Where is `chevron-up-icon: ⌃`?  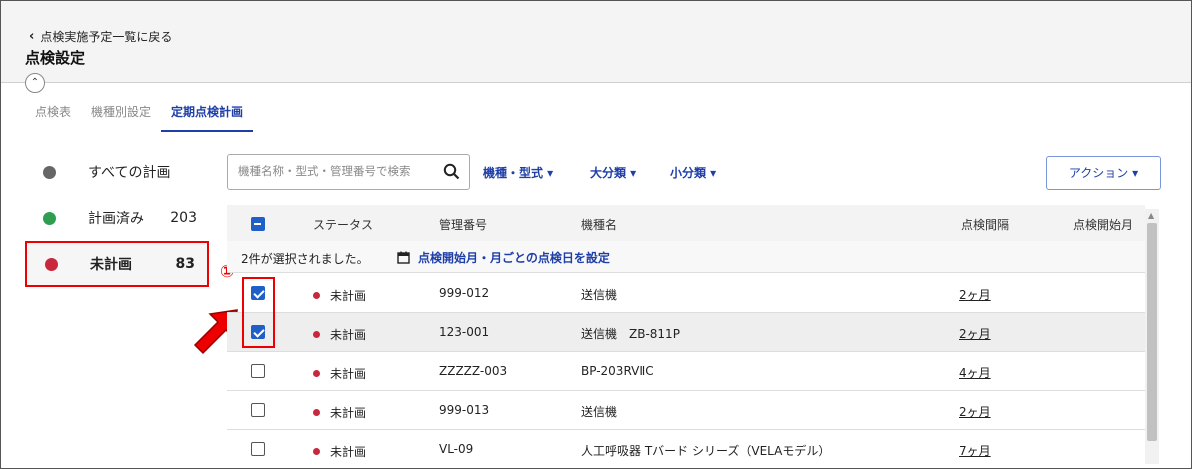
chevron-up-icon: ⌃ is located at coordinates (35, 82).